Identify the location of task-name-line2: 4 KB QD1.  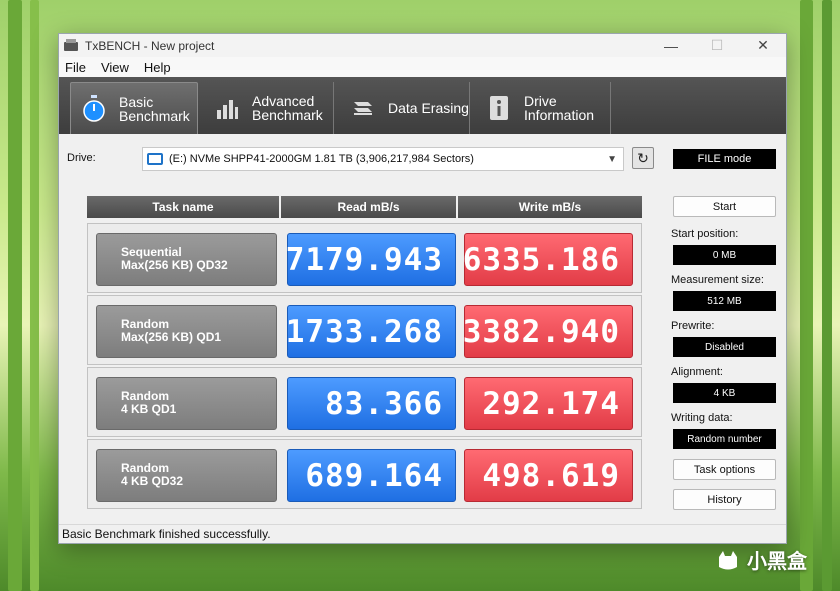
(149, 409).